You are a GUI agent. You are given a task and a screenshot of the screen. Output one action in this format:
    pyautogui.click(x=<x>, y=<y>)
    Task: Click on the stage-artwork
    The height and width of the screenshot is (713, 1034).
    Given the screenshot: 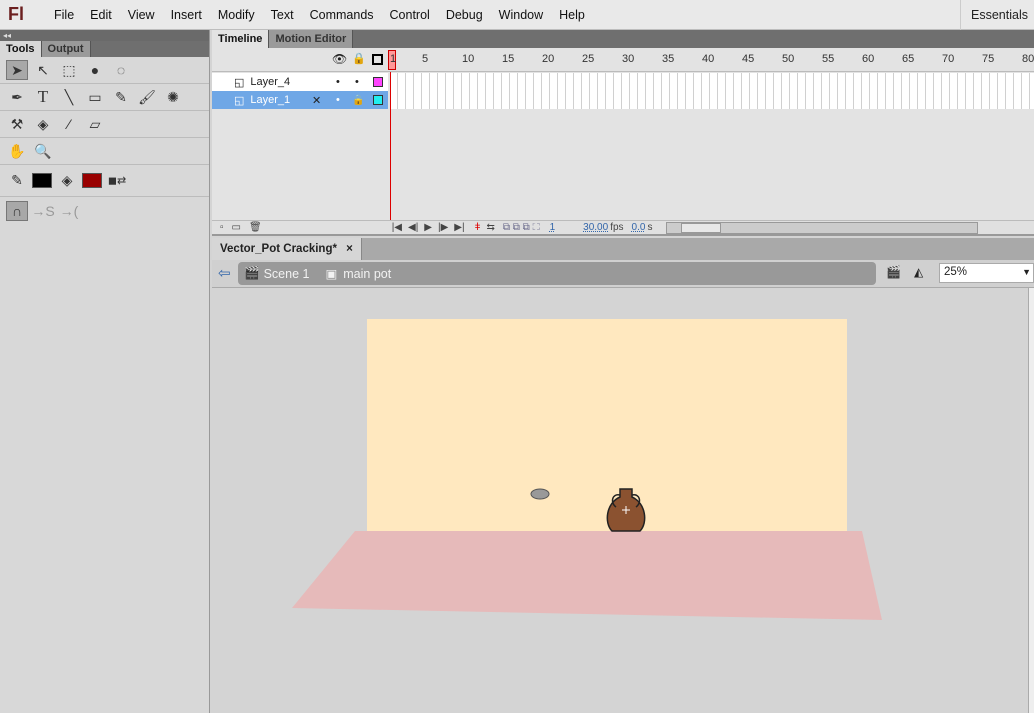 What is the action you would take?
    pyautogui.click(x=587, y=554)
    